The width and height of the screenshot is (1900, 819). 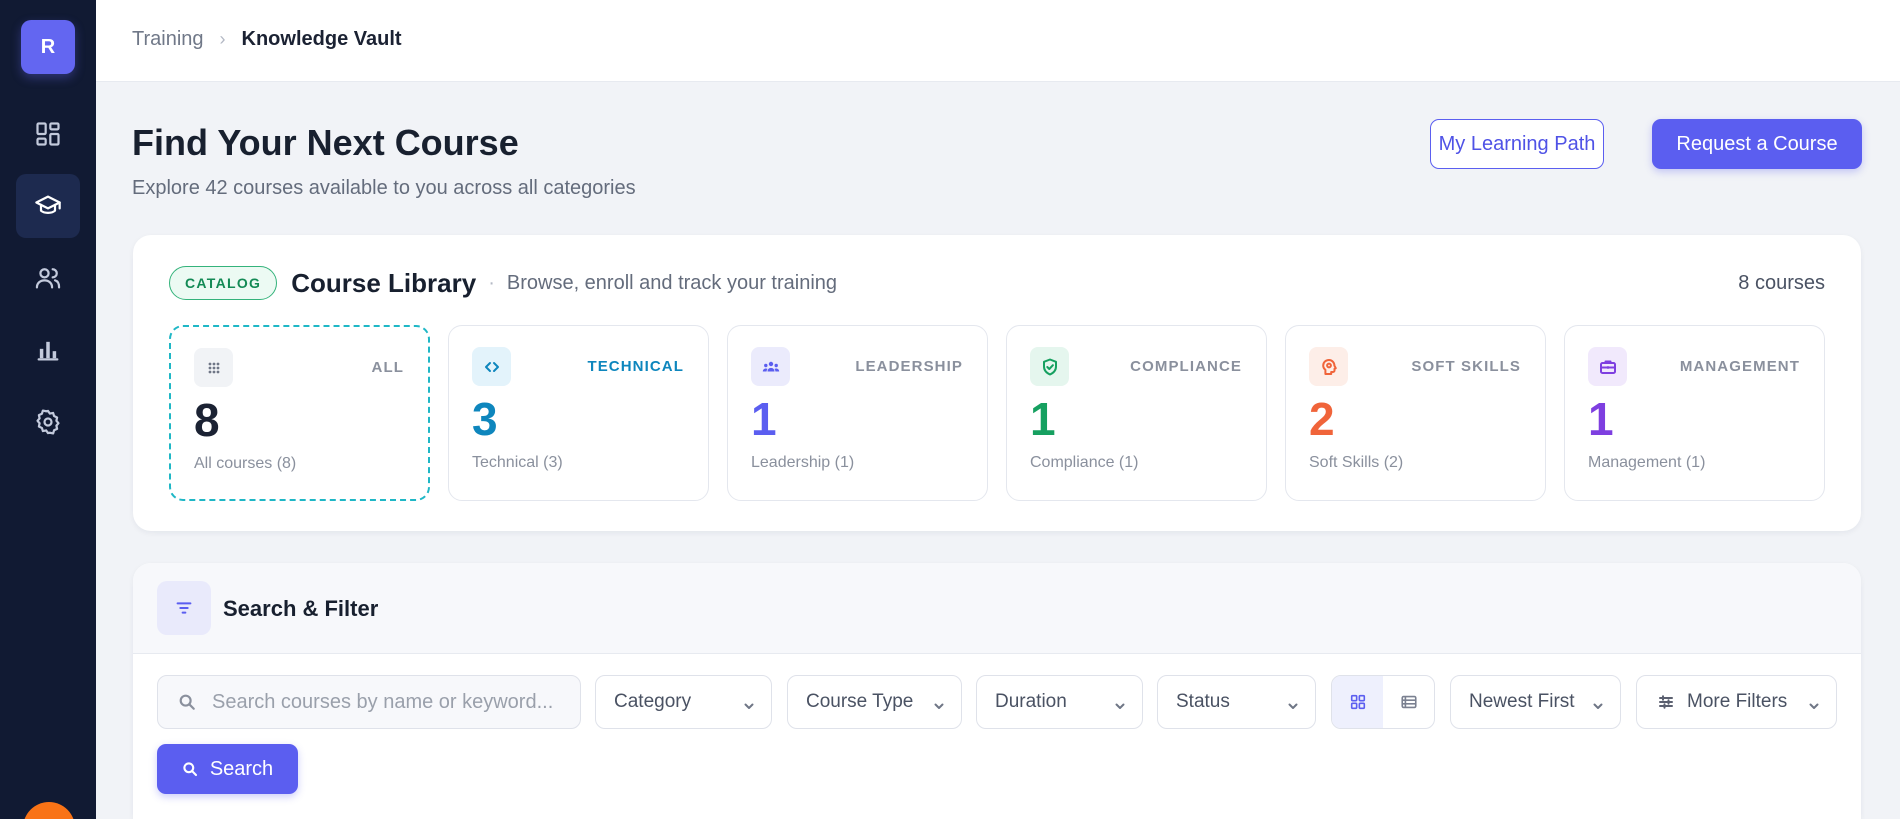 I want to click on grid-view-icon, so click(x=1357, y=702).